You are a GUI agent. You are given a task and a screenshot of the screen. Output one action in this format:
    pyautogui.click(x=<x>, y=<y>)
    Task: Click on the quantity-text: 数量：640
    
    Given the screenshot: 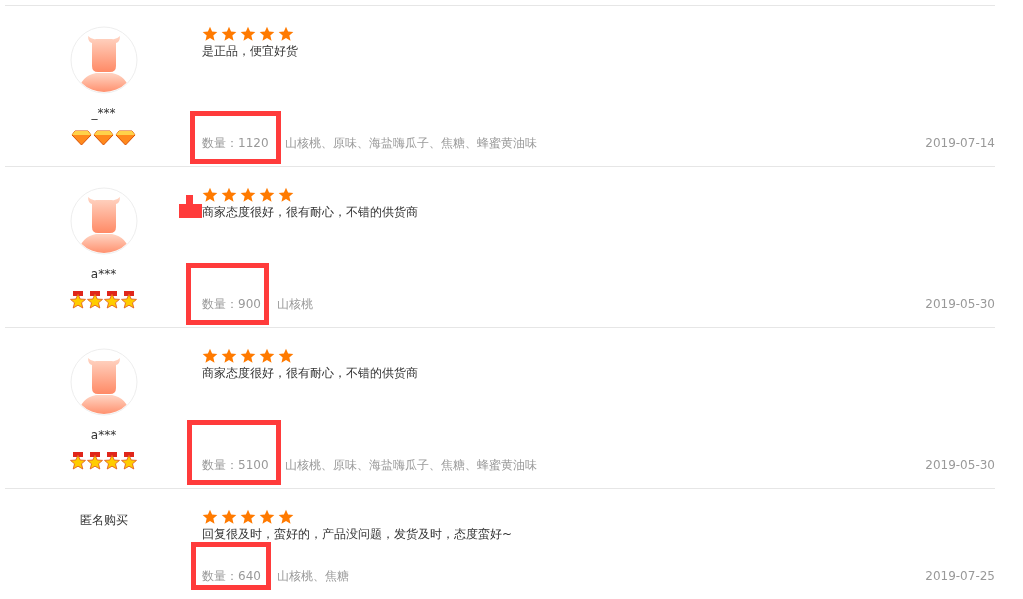 What is the action you would take?
    pyautogui.click(x=231, y=576)
    